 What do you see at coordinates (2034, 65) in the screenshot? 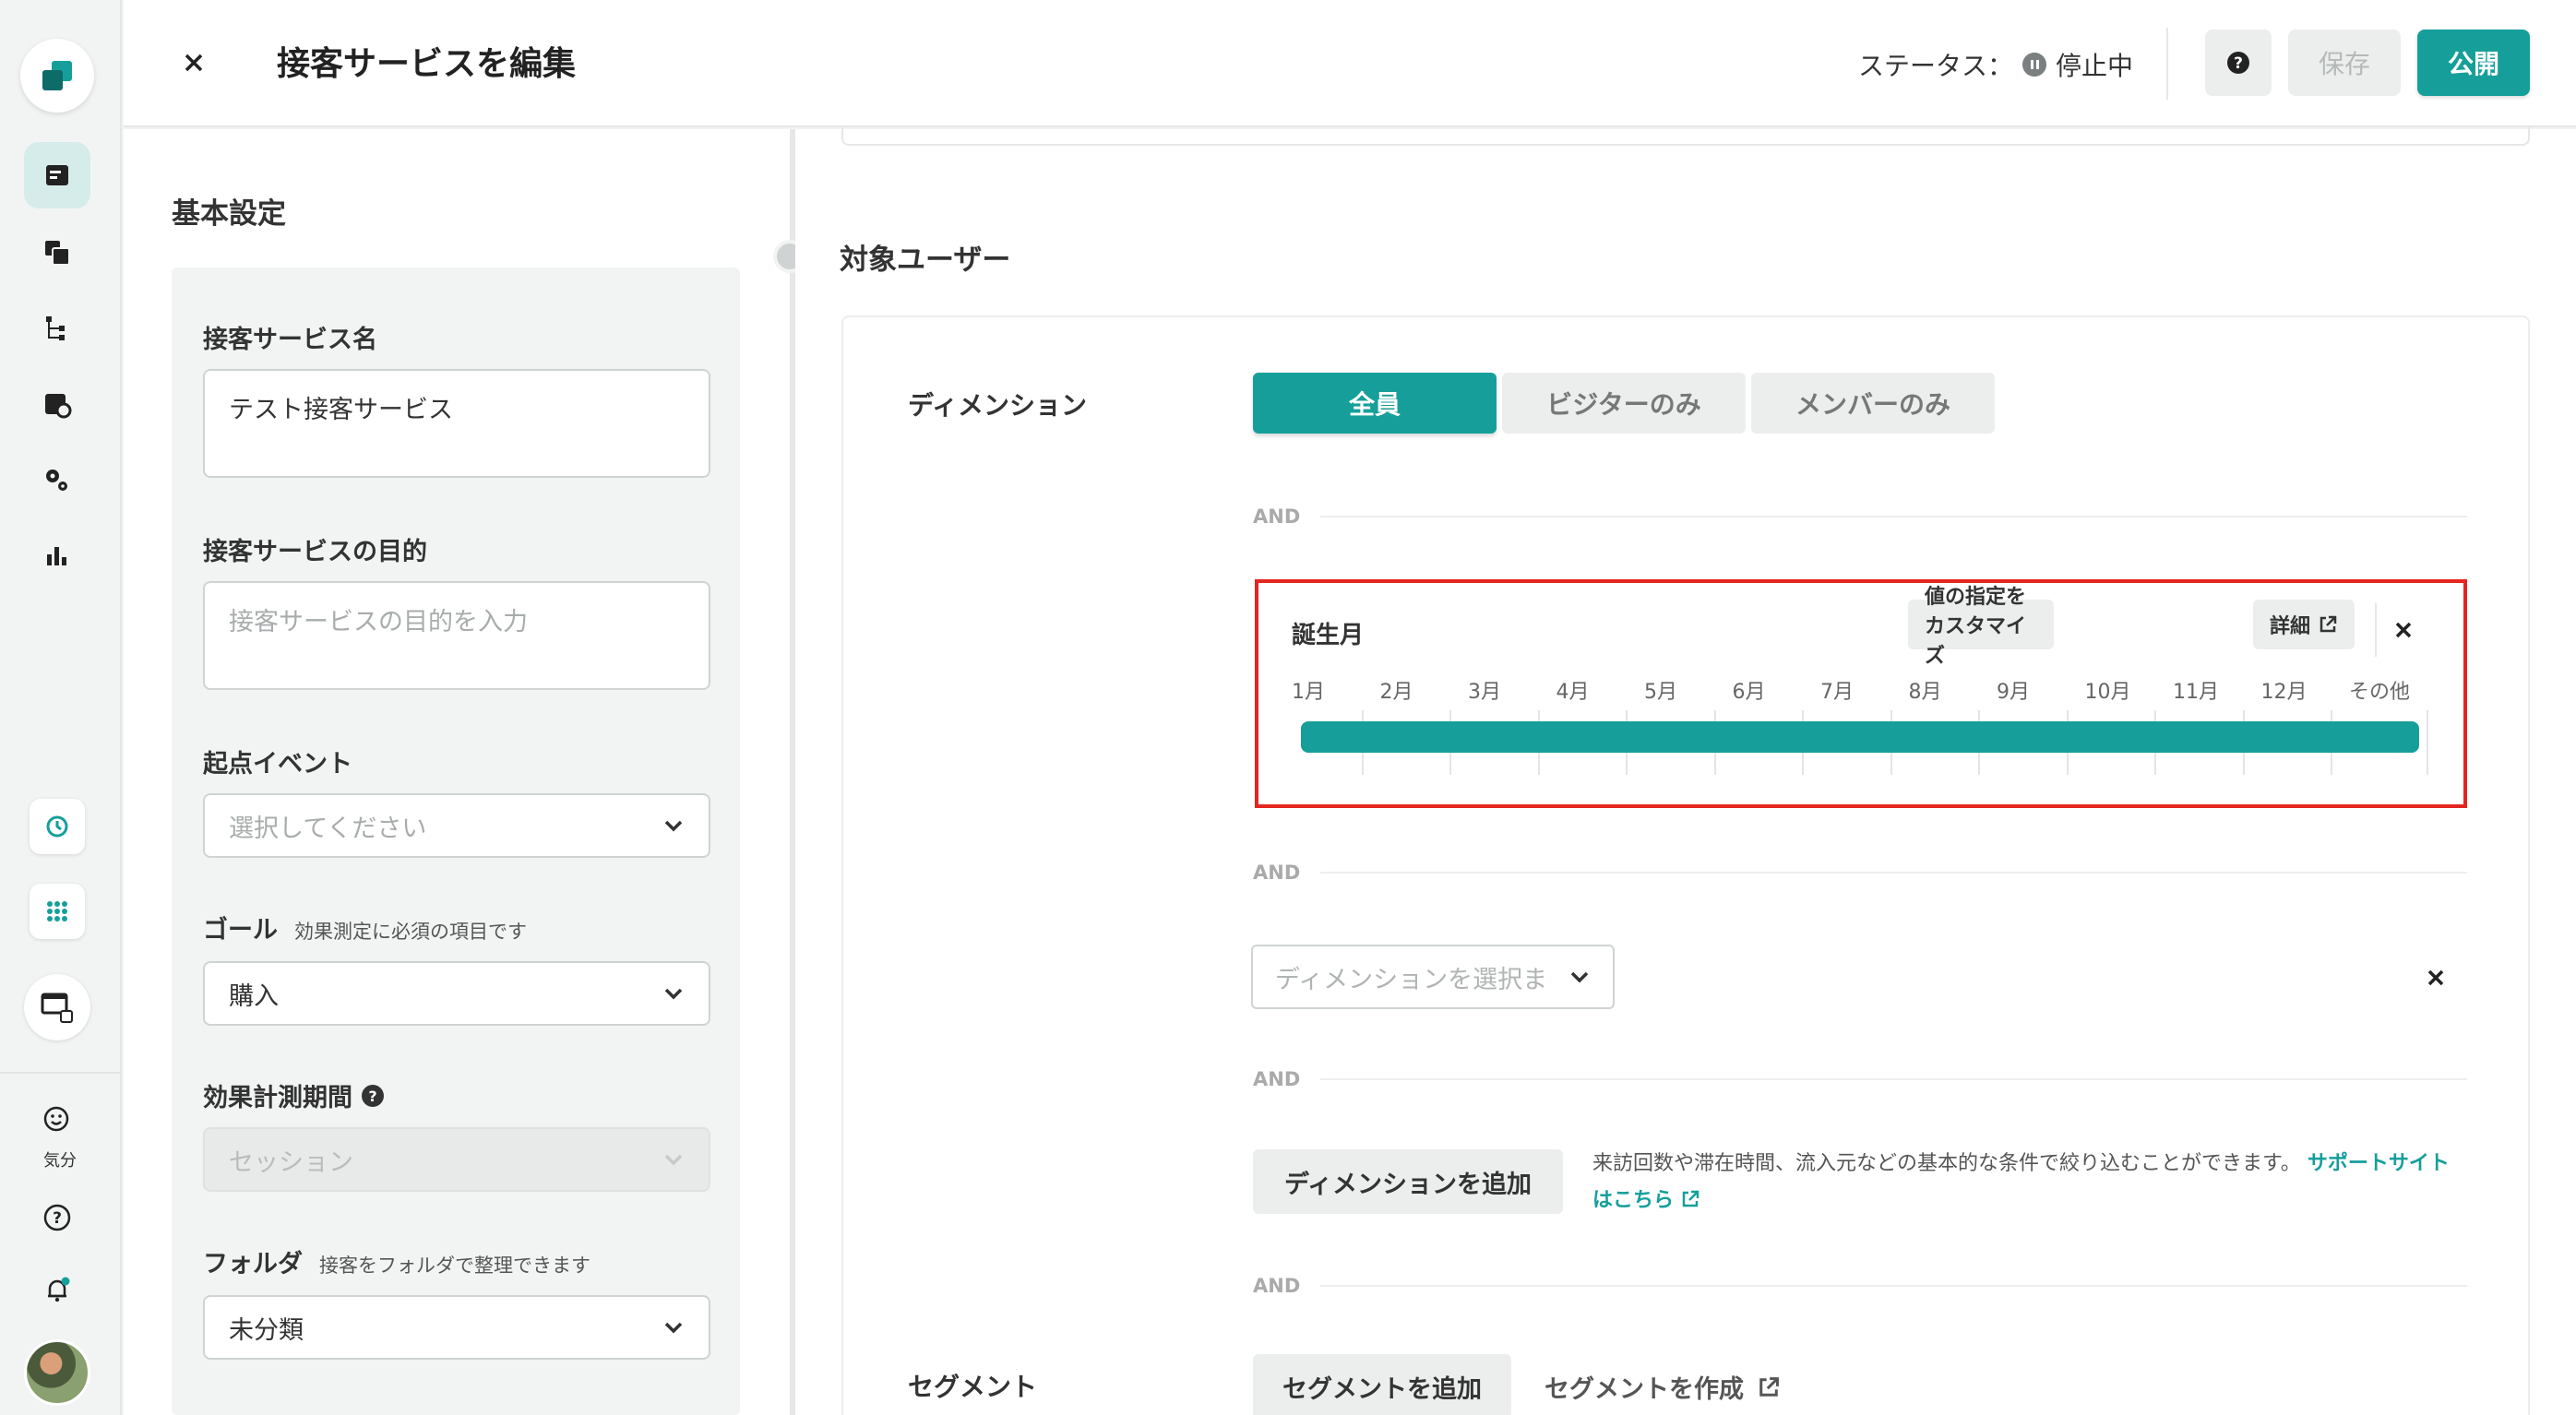
I see `pause-icon` at bounding box center [2034, 65].